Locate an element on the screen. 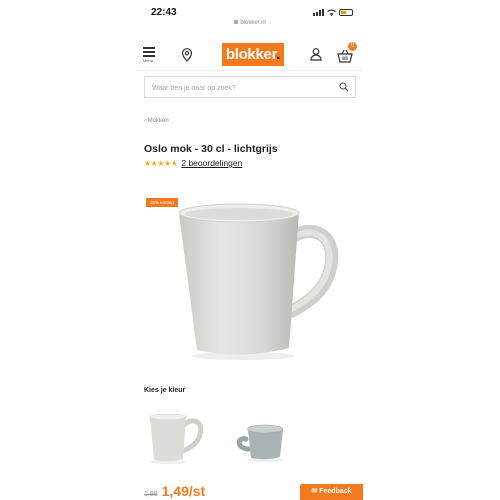 Image resolution: width=500 pixels, height=500 pixels. wifi-icon is located at coordinates (331, 12).